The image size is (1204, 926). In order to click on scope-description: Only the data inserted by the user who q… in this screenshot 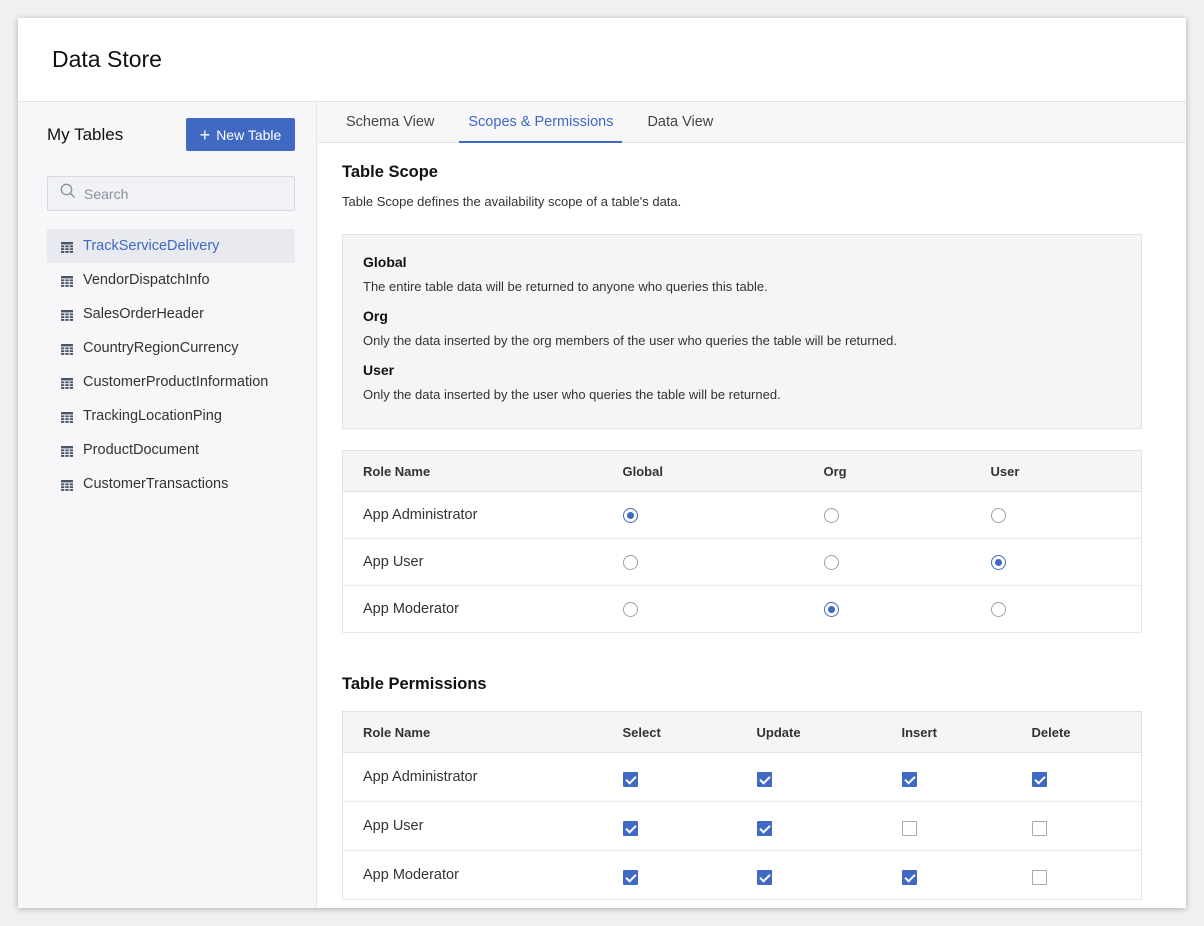, I will do `click(572, 394)`.